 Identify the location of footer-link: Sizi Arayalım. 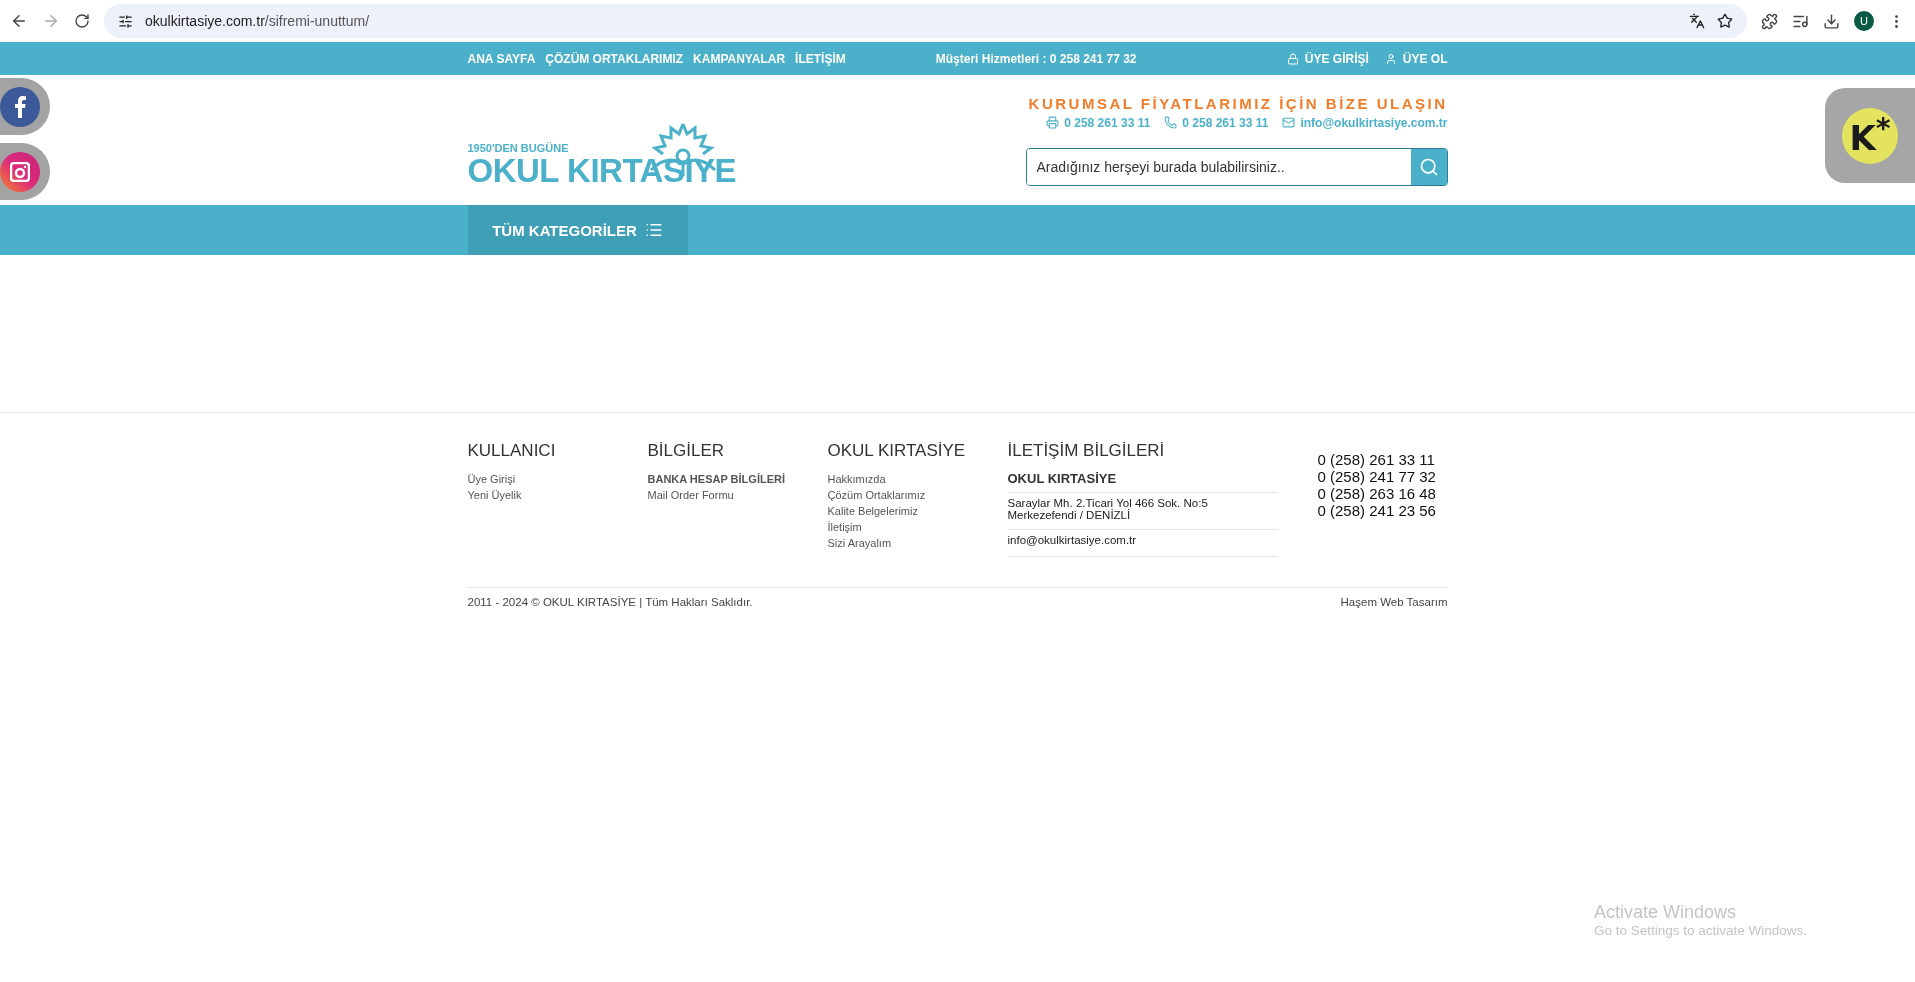
(859, 543).